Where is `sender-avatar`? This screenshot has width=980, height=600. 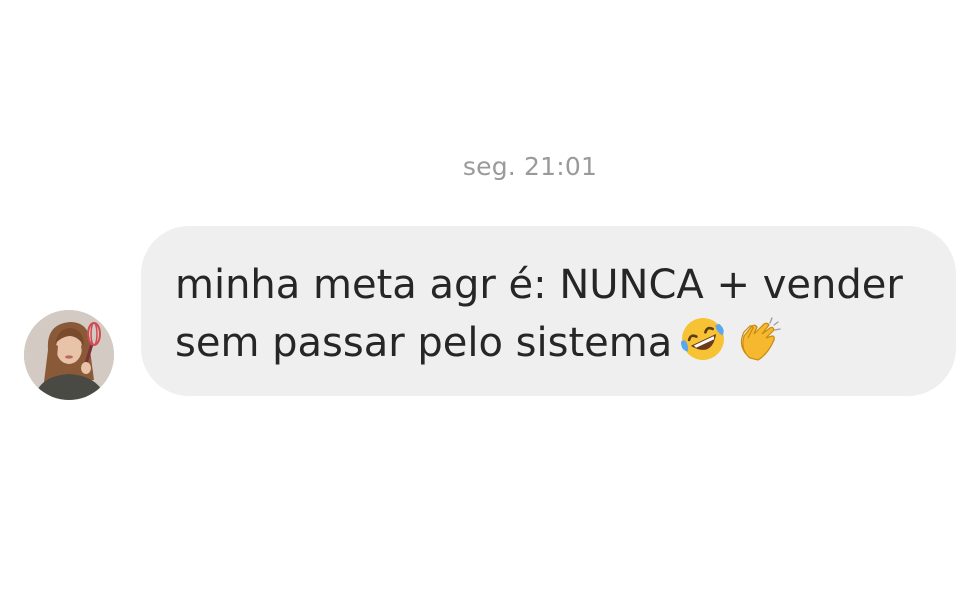
sender-avatar is located at coordinates (69, 355).